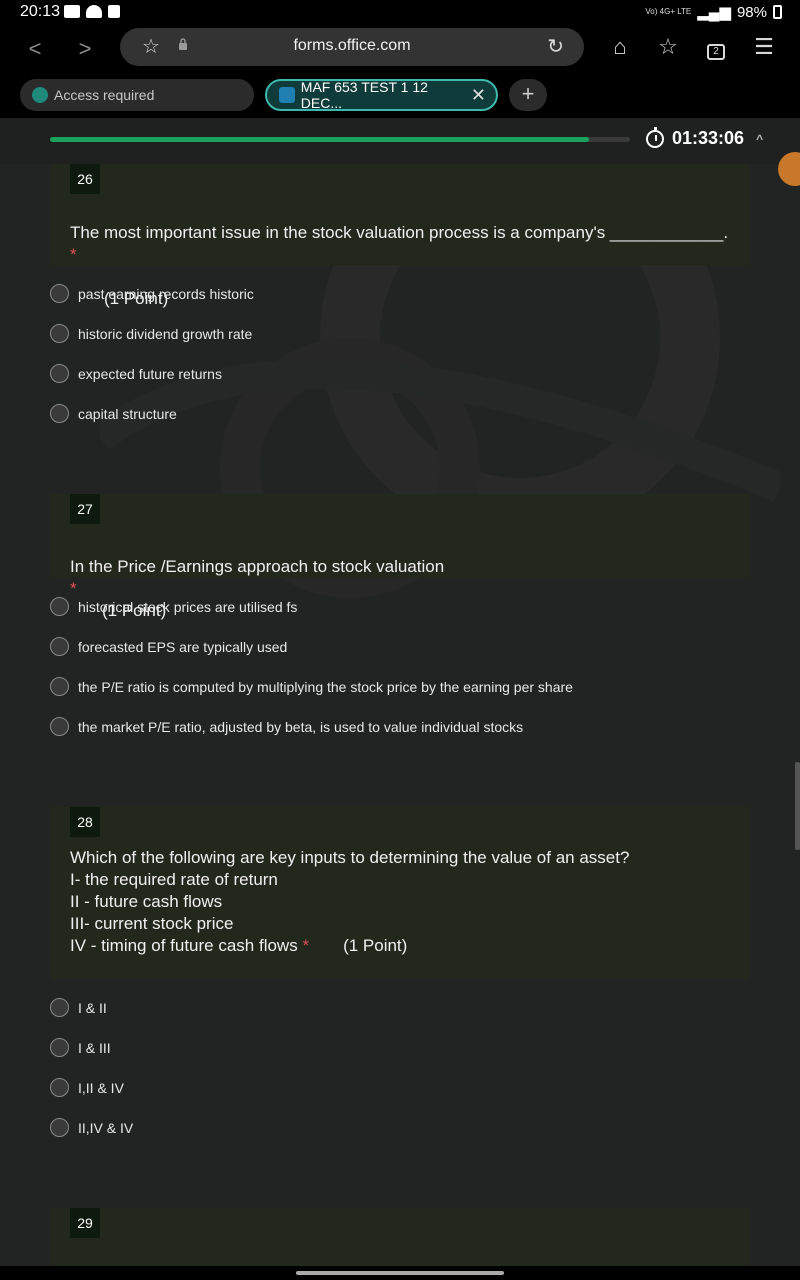  I want to click on video-call-icon, so click(72, 11).